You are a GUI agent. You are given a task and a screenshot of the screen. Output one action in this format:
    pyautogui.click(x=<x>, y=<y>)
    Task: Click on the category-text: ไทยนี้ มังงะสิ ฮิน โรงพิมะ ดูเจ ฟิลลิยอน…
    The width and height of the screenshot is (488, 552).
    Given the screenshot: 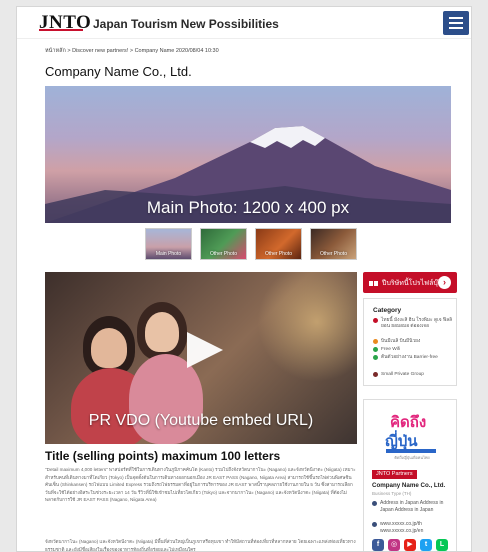 What is the action you would take?
    pyautogui.click(x=417, y=323)
    